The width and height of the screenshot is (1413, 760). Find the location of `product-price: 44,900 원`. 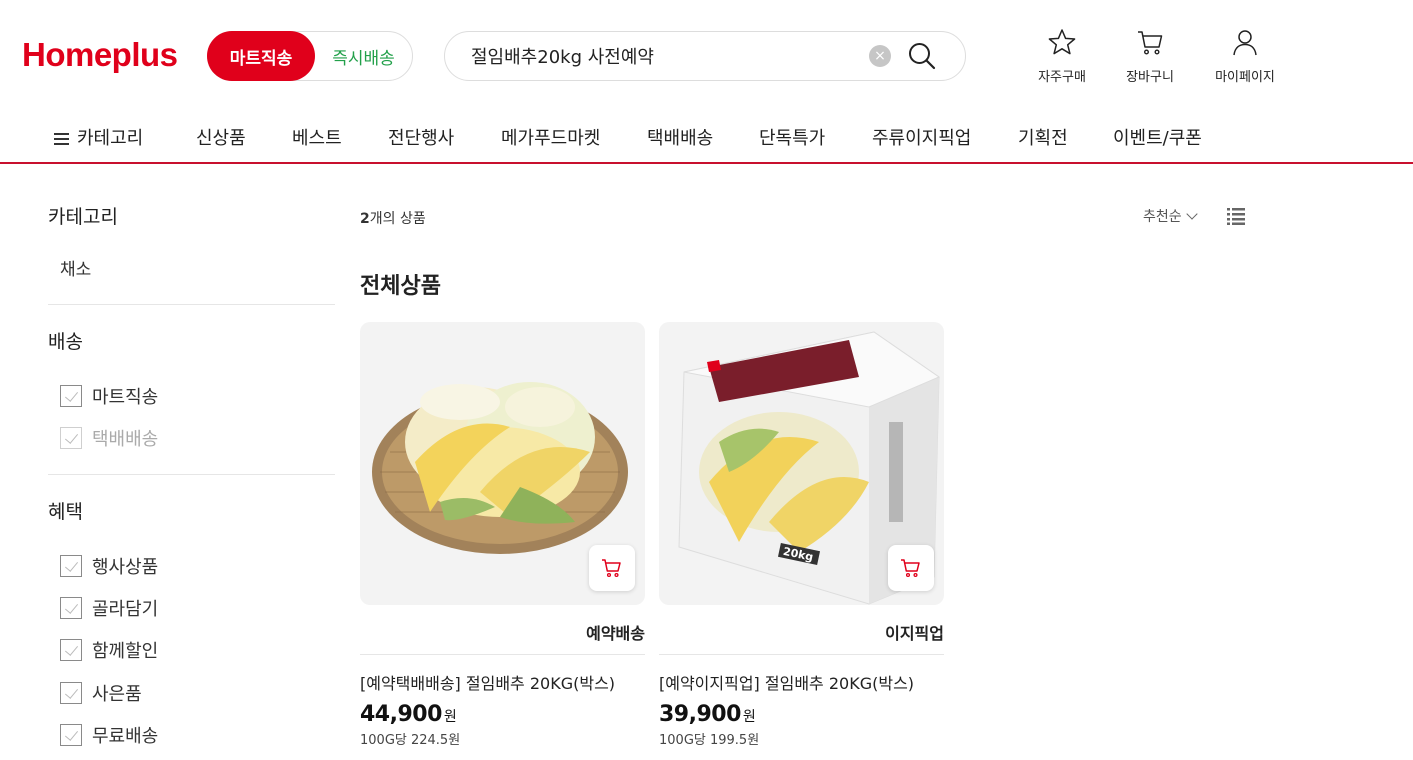

product-price: 44,900 원 is located at coordinates (502, 714).